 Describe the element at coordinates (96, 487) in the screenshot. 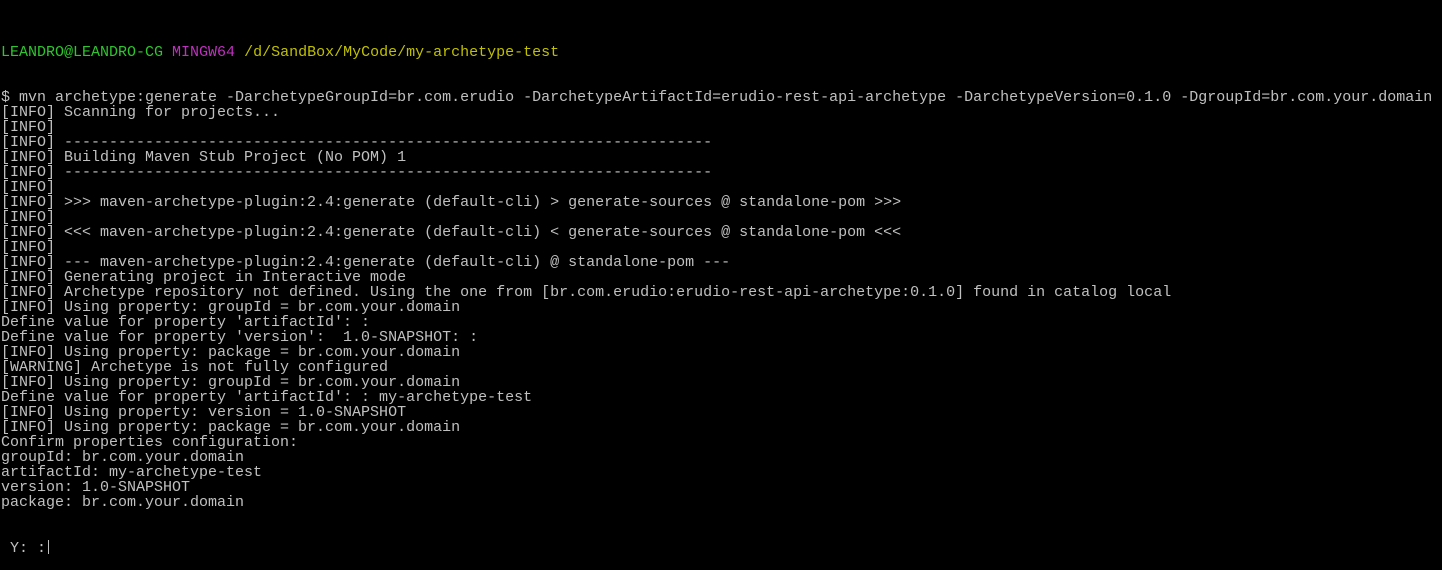

I see `output-line: version: 1.0-SNAPSHOT` at that location.